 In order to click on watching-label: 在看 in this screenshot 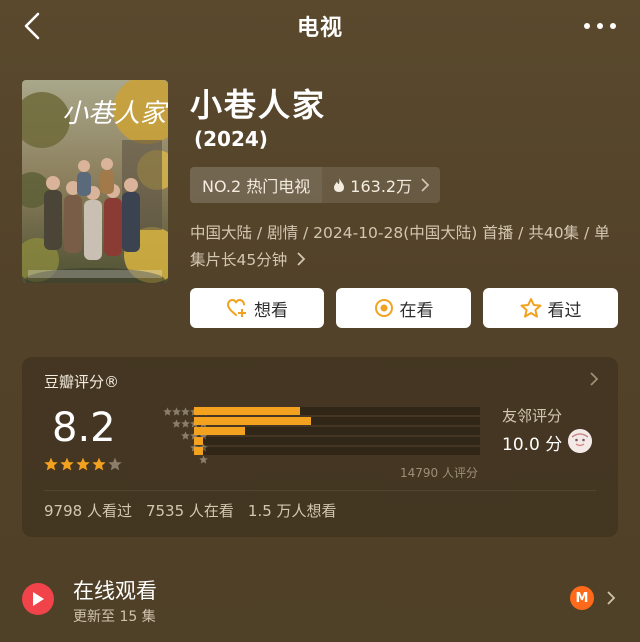, I will do `click(416, 310)`.